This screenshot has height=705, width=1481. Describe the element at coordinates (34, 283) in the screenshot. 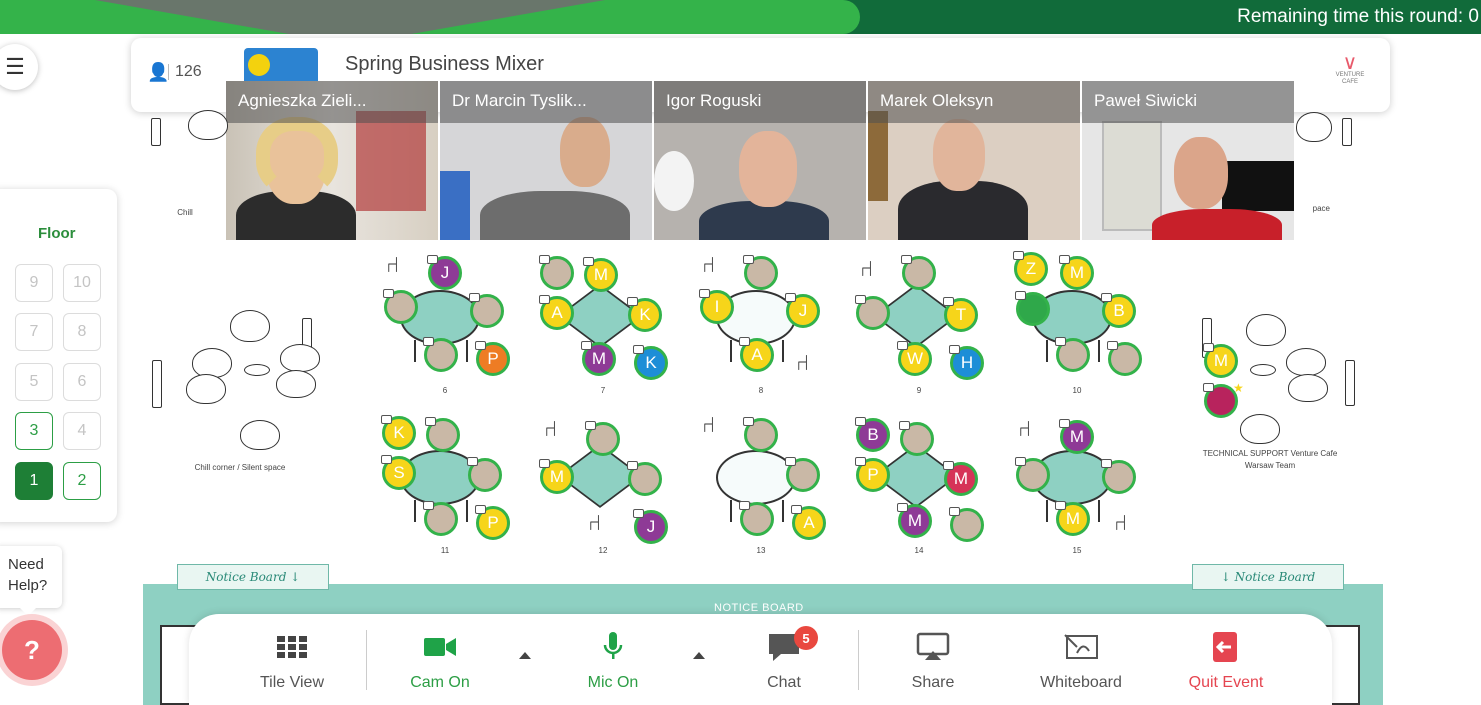

I see `floor-button-9: 9` at that location.